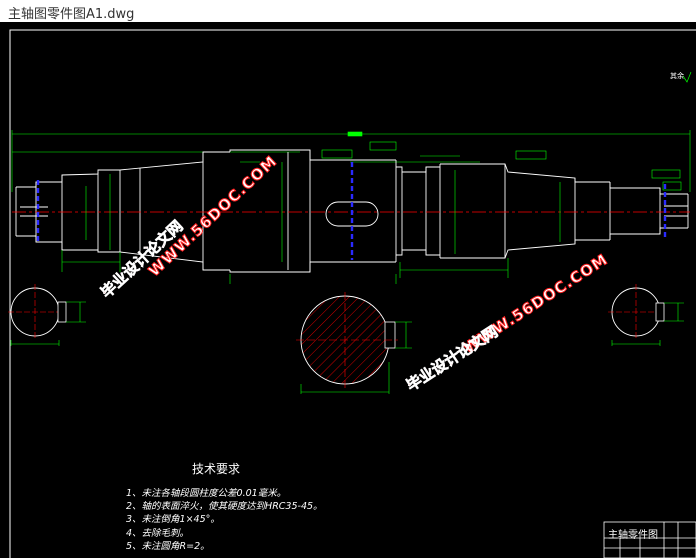 This screenshot has width=696, height=558. Describe the element at coordinates (461, 166) in the screenshot. I see `tolerance-frames` at that location.